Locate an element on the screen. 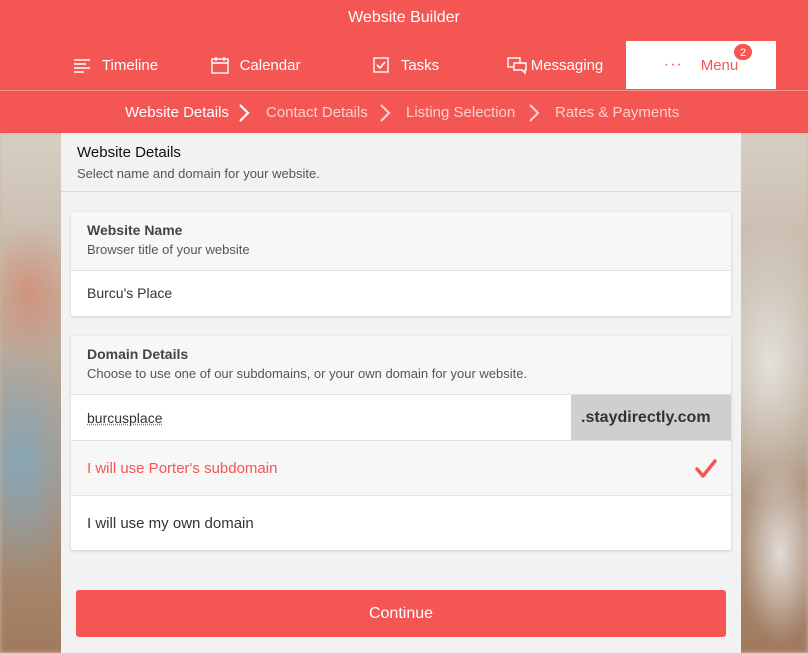 This screenshot has width=808, height=653. website-name-subtitle: Browser title of your website is located at coordinates (168, 249).